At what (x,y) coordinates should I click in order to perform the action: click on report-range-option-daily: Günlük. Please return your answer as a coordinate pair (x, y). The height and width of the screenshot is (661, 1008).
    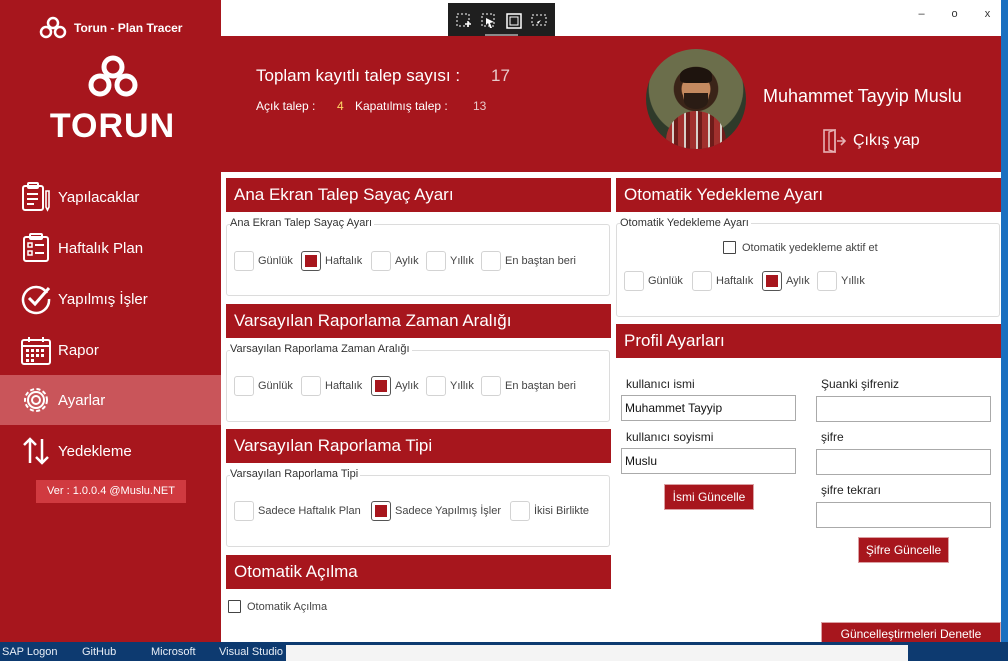
    Looking at the image, I should click on (263, 386).